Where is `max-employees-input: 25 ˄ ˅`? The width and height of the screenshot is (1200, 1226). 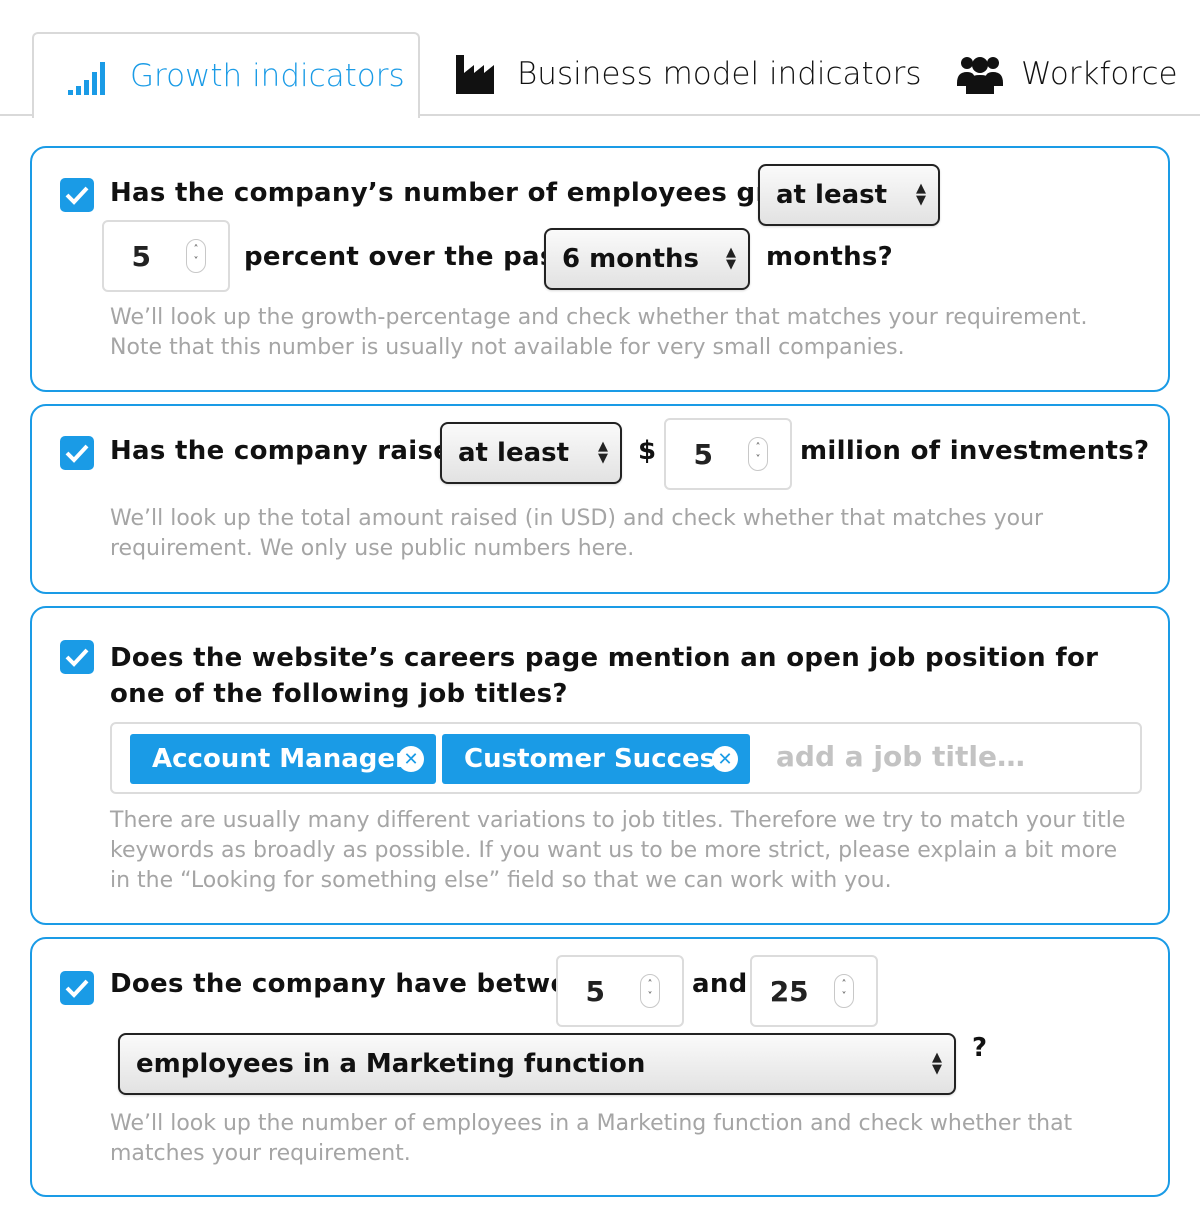
max-employees-input: 25 ˄ ˅ is located at coordinates (814, 991).